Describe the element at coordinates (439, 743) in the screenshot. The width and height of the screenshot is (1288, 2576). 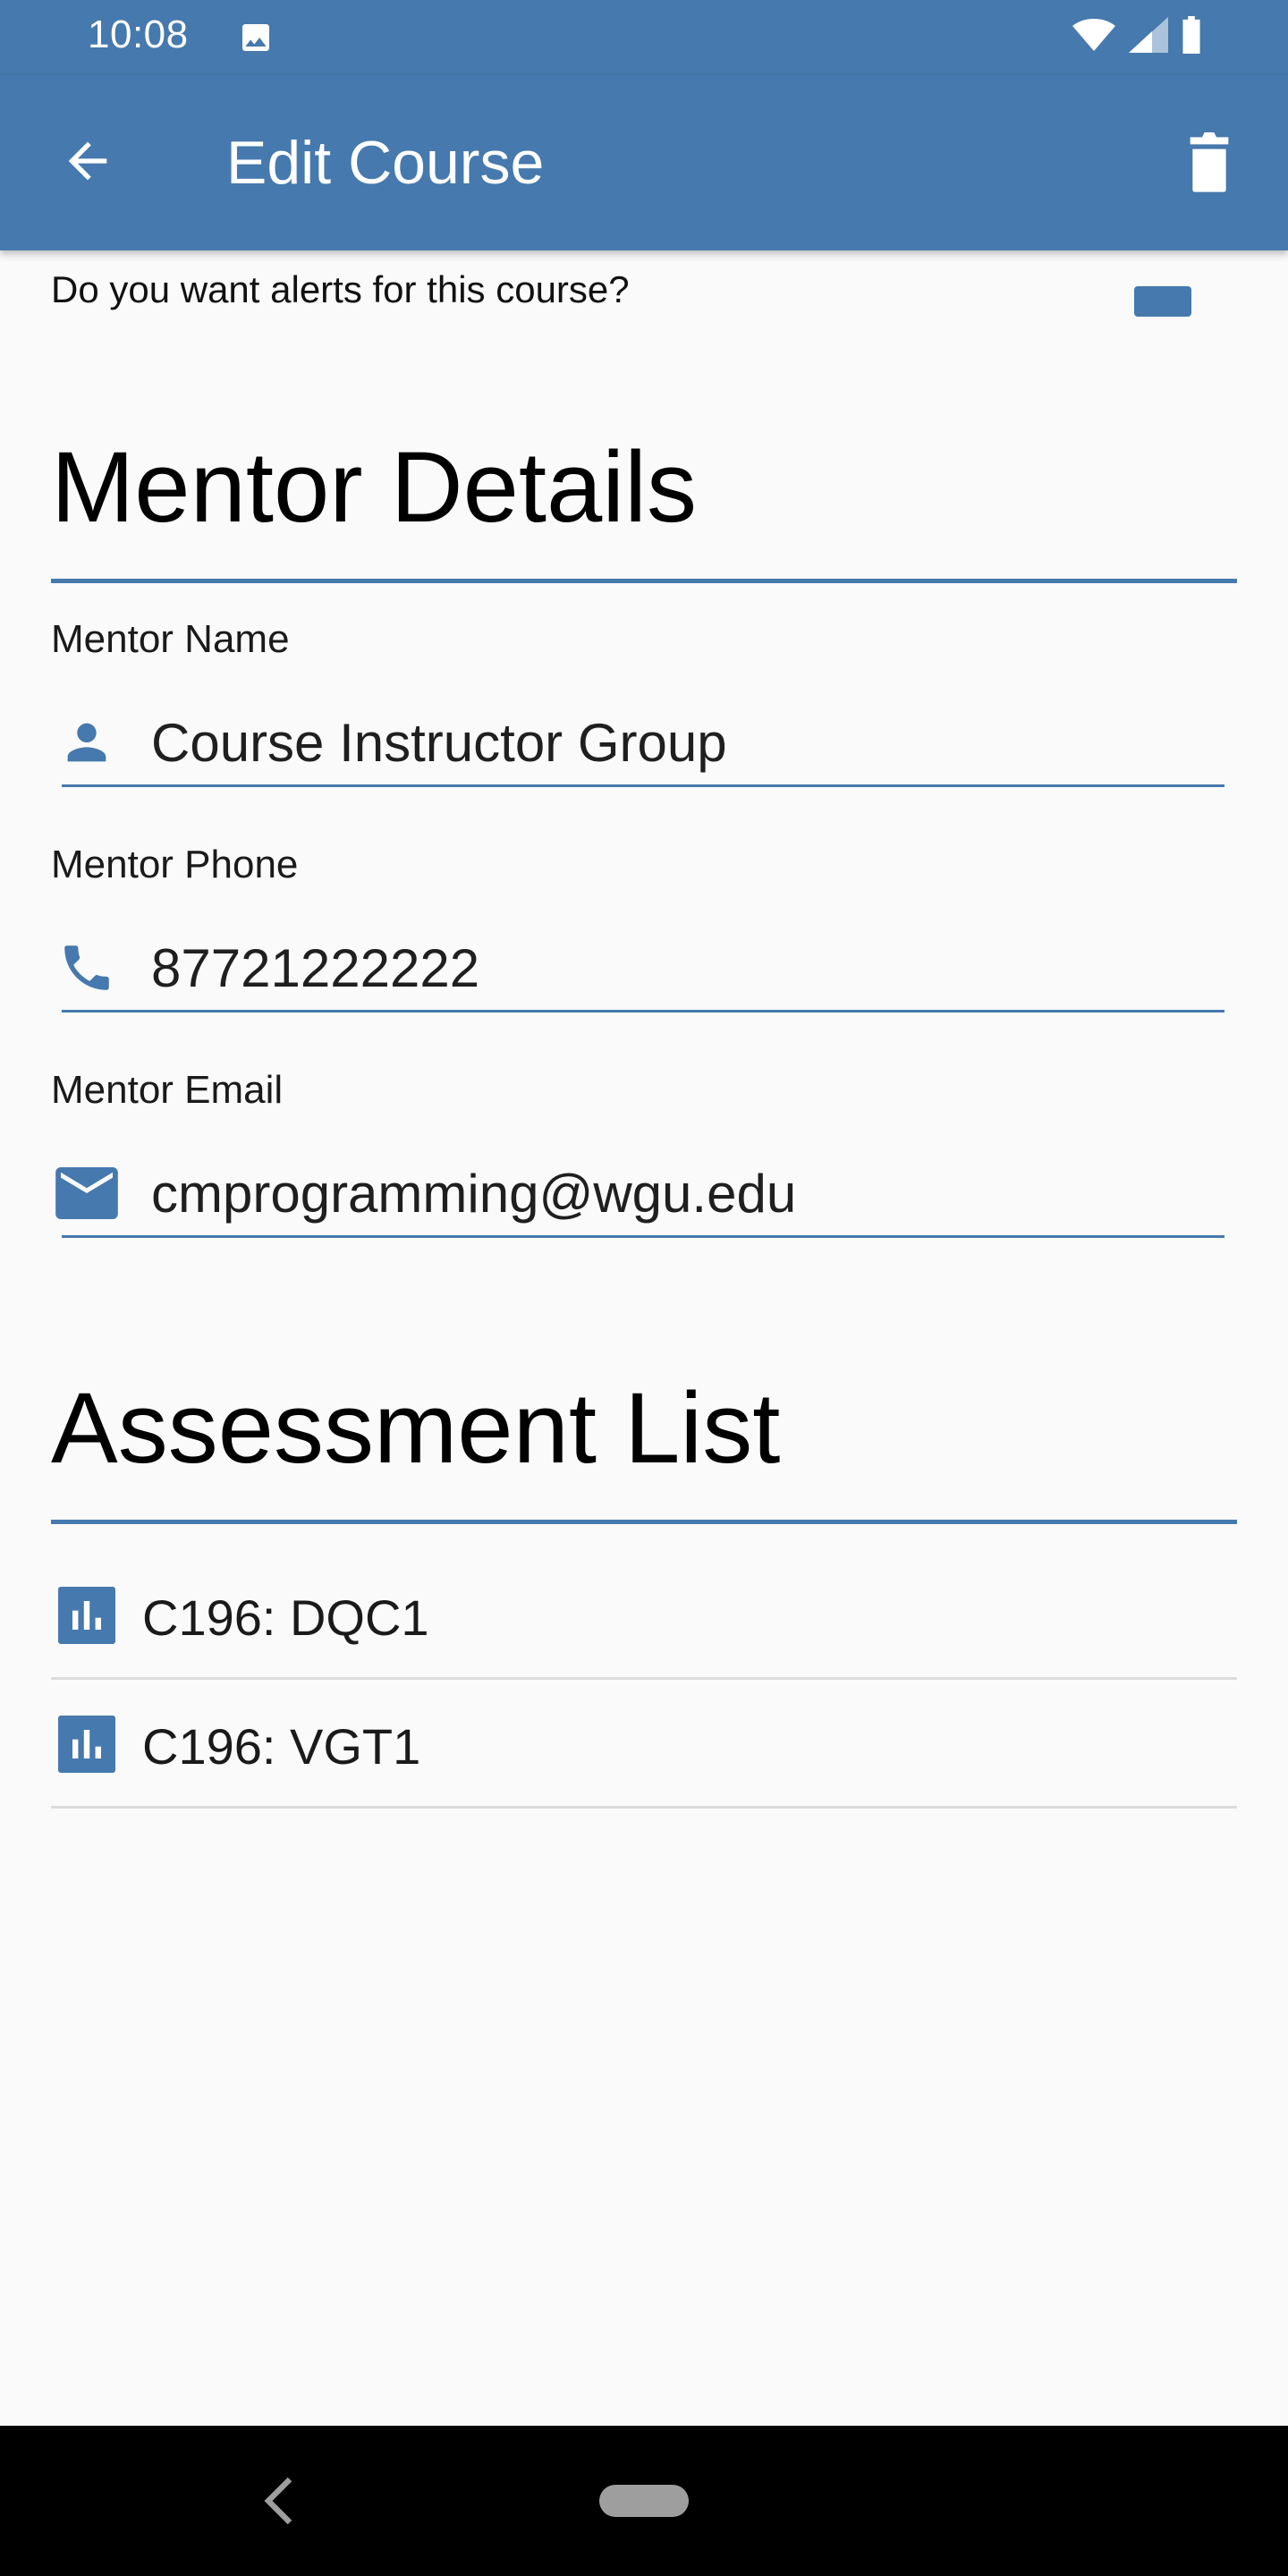
I see `mentor-name-input: Course Instructor Group` at that location.